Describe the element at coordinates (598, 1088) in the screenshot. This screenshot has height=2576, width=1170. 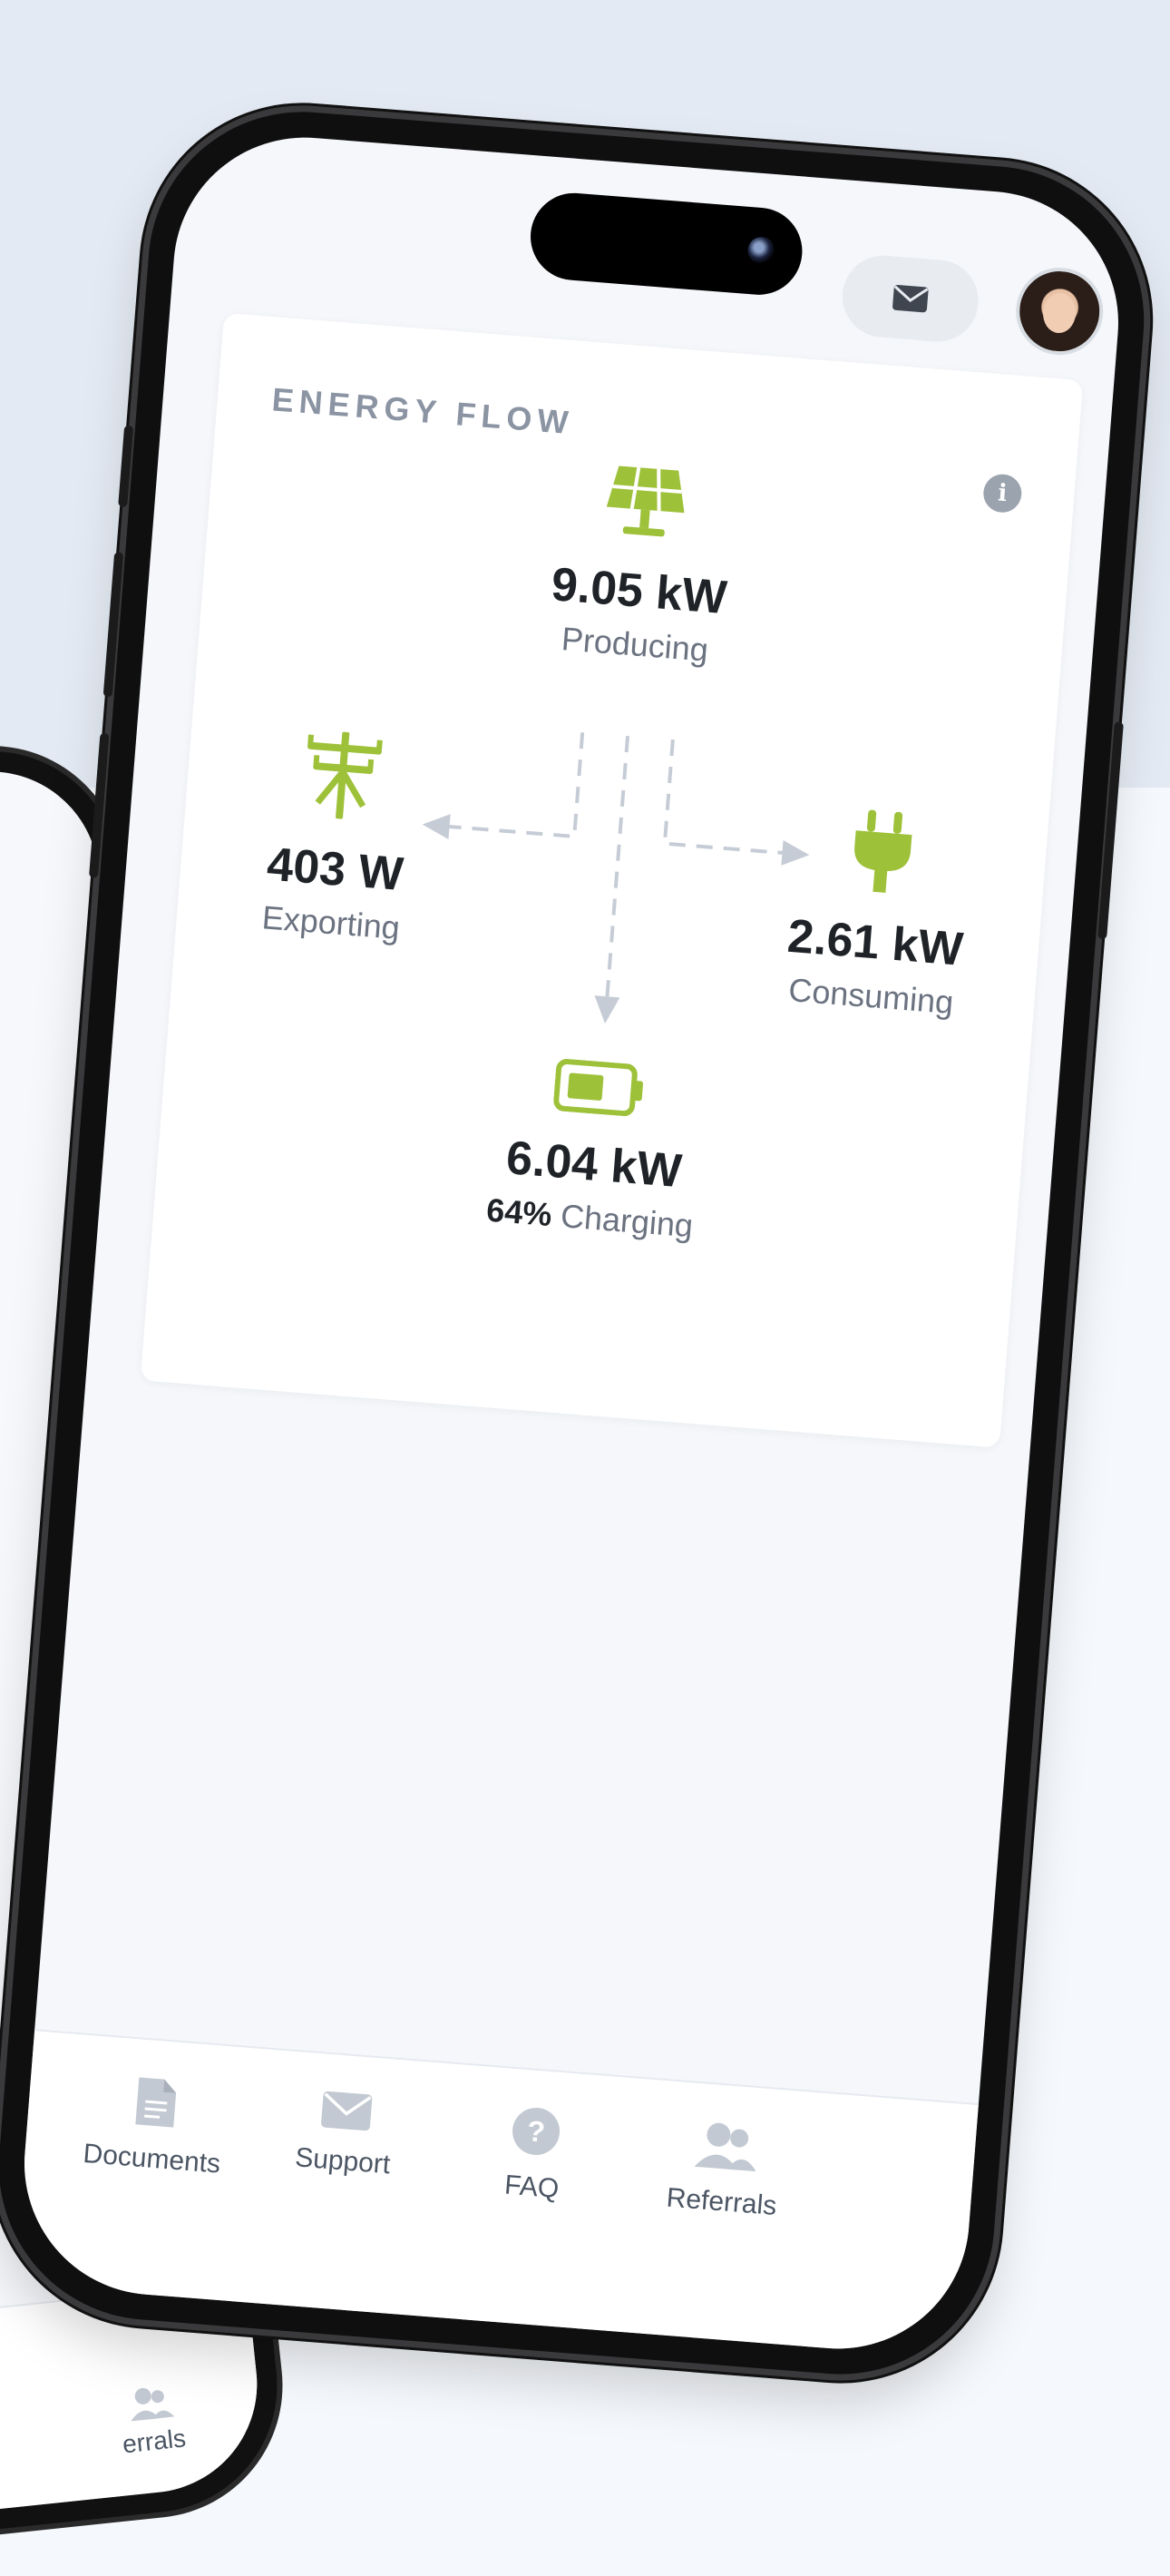
I see `battery-icon` at that location.